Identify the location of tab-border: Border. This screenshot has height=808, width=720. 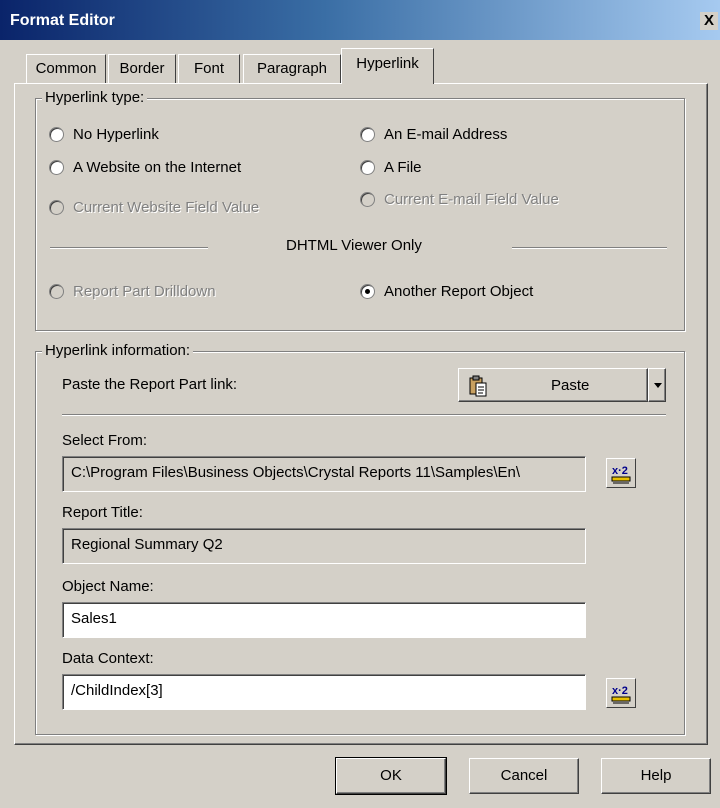
(142, 69).